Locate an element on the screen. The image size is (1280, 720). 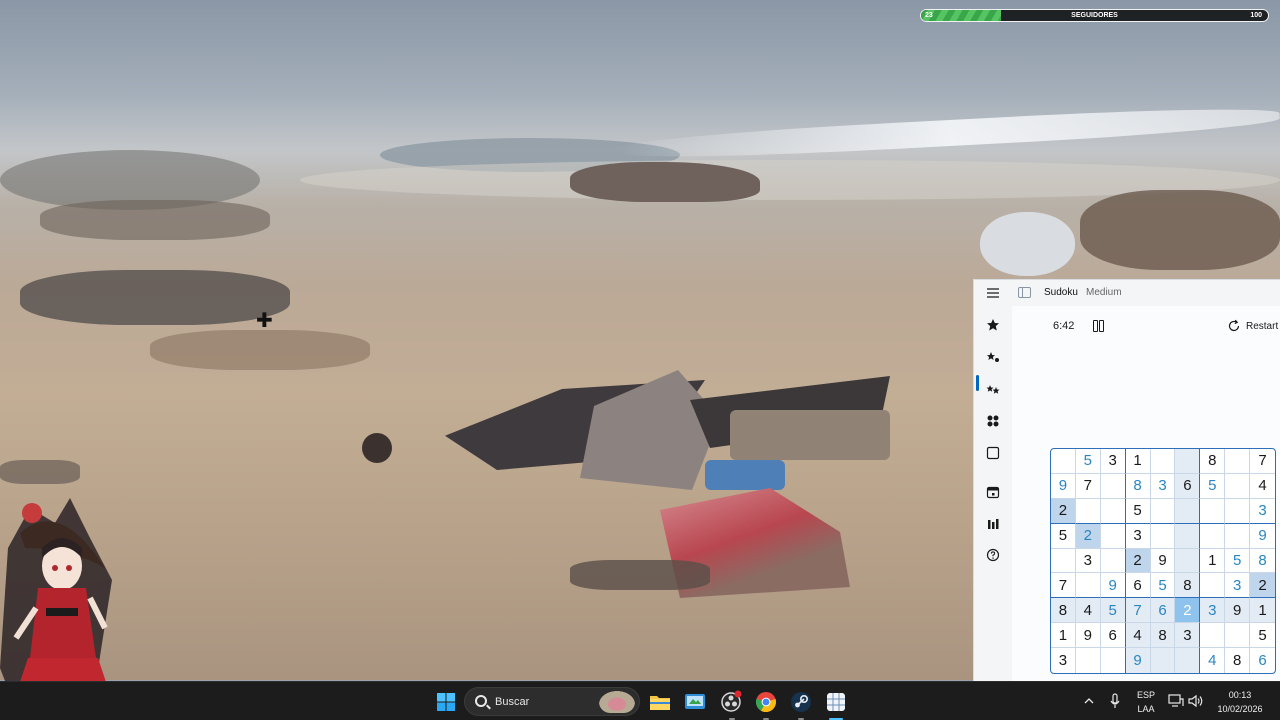
file-explorer-icon is located at coordinates (660, 702).